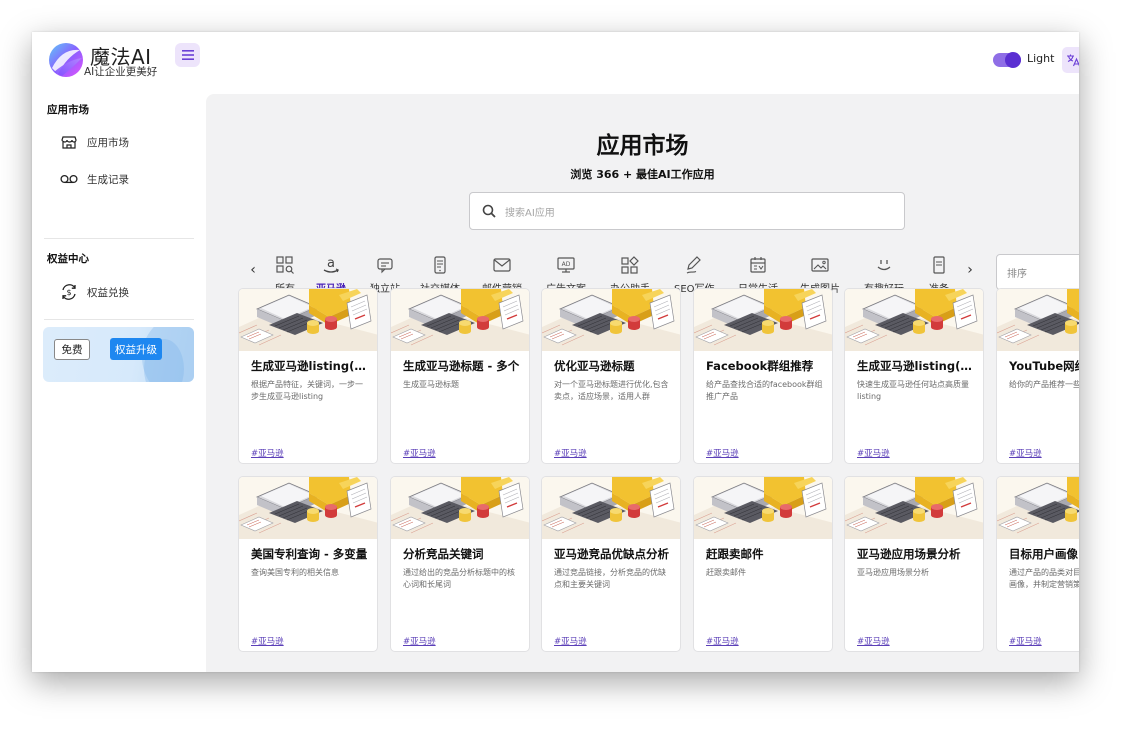  I want to click on app-card-description: 对一个亚马逊标题进行优化,包含卖点，适应场景，适用人群, so click(611, 390).